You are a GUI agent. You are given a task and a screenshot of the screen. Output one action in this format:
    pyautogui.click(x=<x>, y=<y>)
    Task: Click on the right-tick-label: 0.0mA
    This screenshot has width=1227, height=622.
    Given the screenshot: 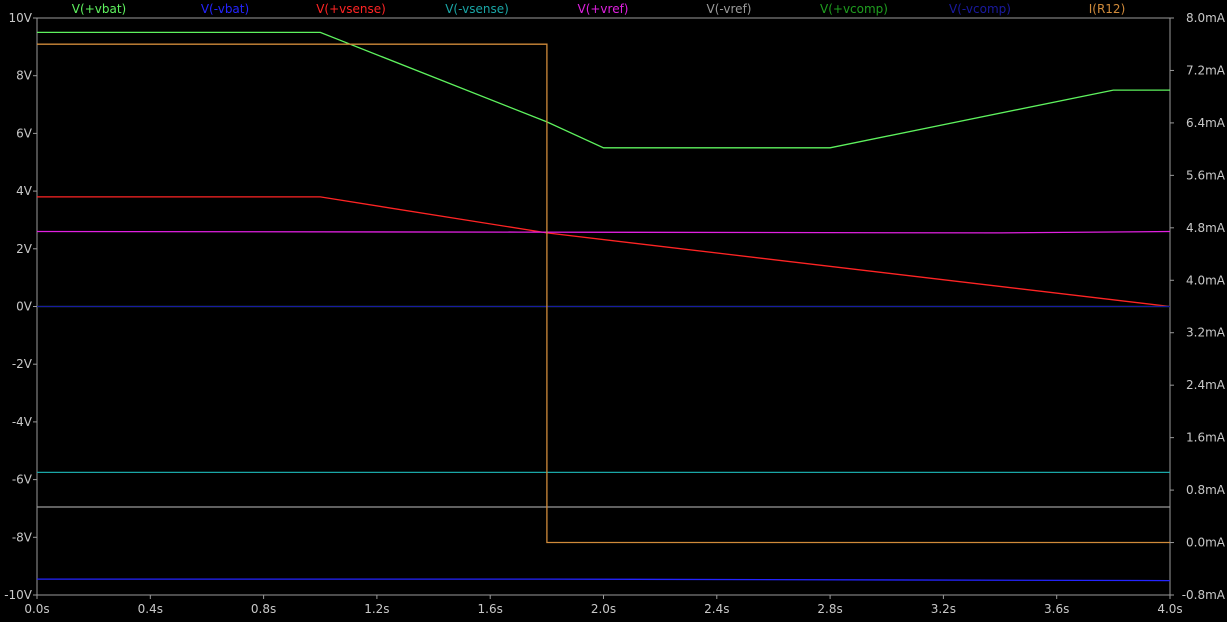 What is the action you would take?
    pyautogui.click(x=1206, y=543)
    